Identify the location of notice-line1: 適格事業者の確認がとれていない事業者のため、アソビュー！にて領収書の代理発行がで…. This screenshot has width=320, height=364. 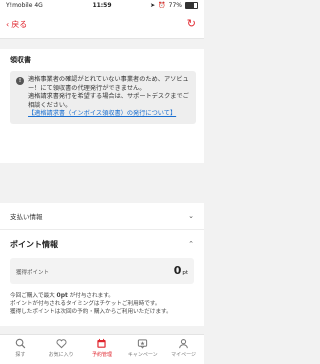
(108, 84).